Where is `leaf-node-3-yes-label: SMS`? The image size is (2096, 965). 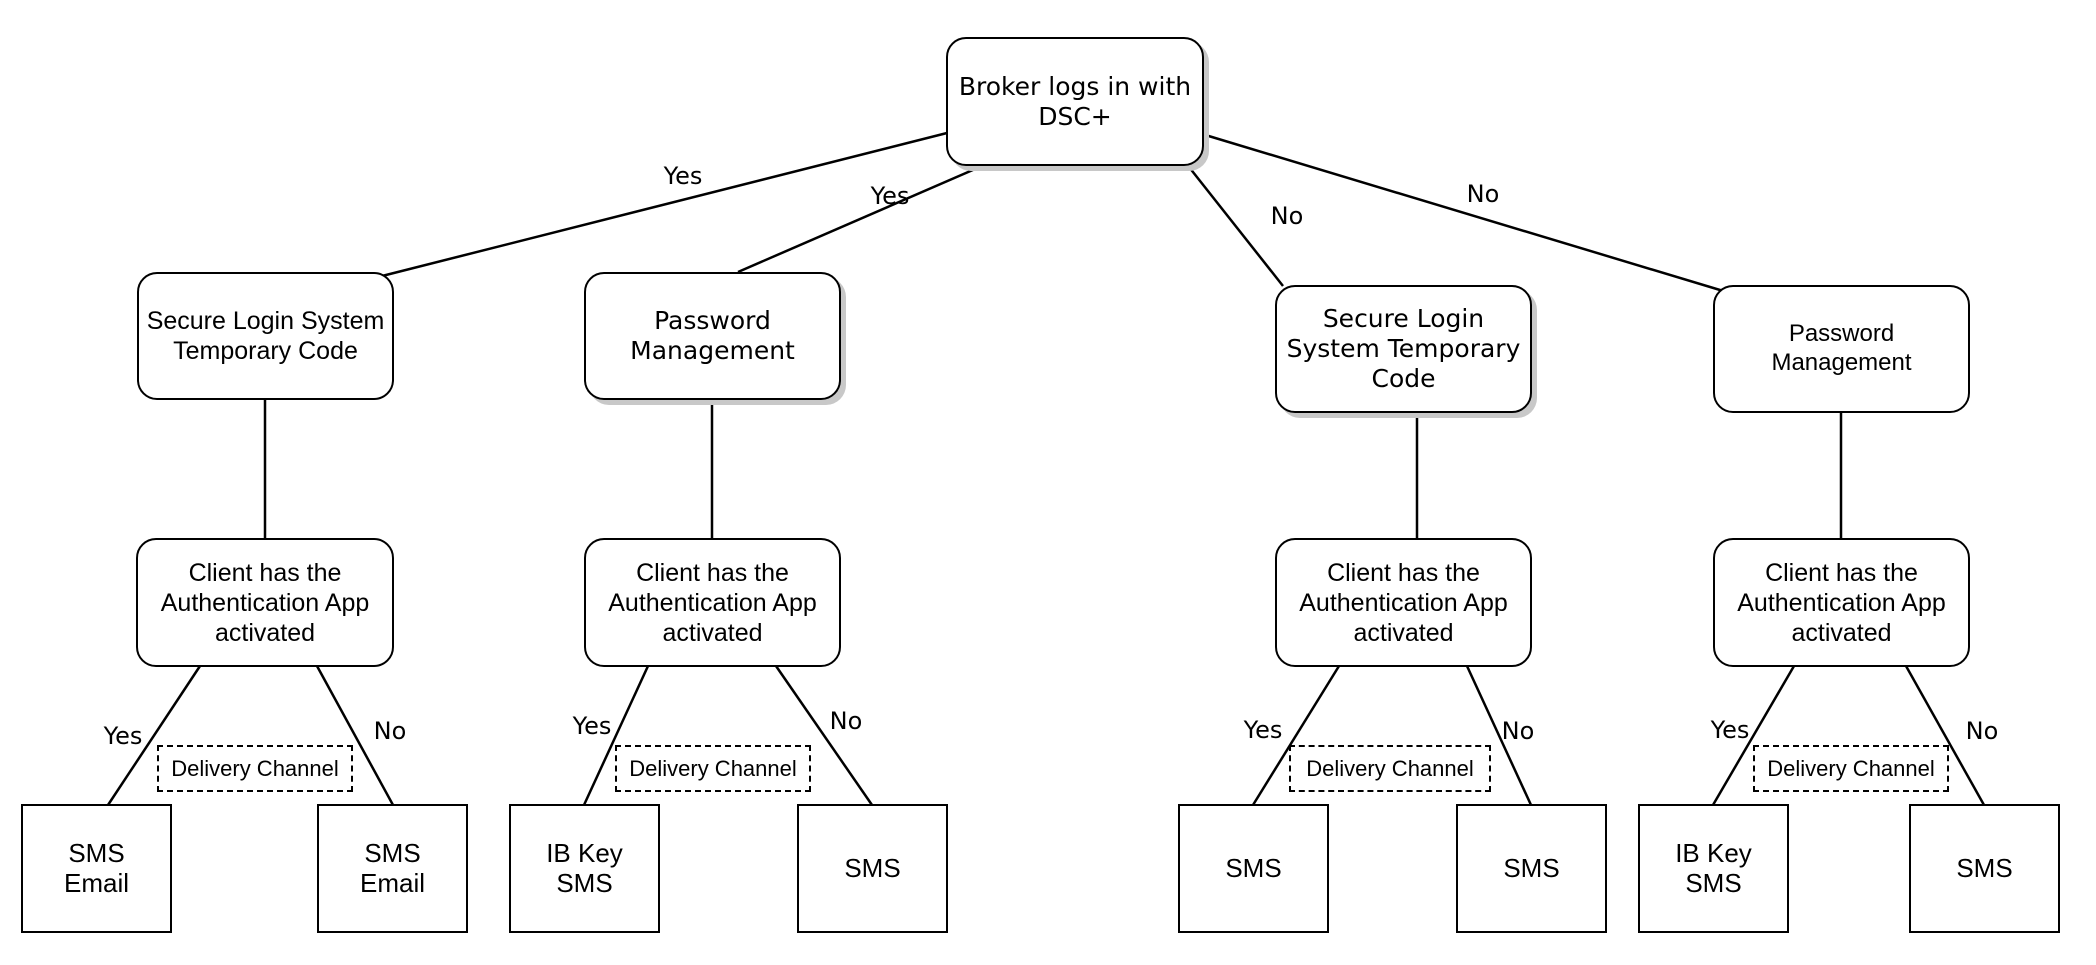
leaf-node-3-yes-label: SMS is located at coordinates (1253, 867).